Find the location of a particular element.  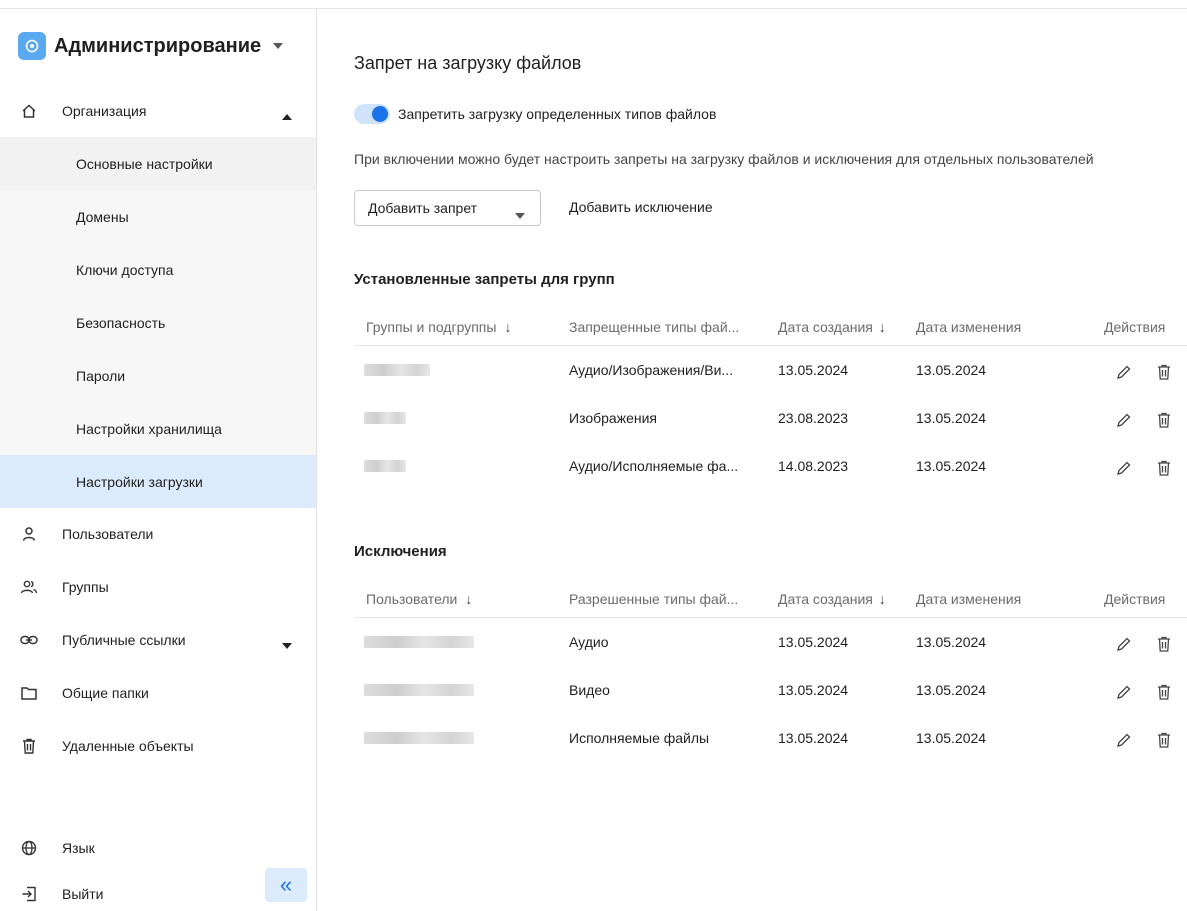

folder-icon is located at coordinates (29, 693).